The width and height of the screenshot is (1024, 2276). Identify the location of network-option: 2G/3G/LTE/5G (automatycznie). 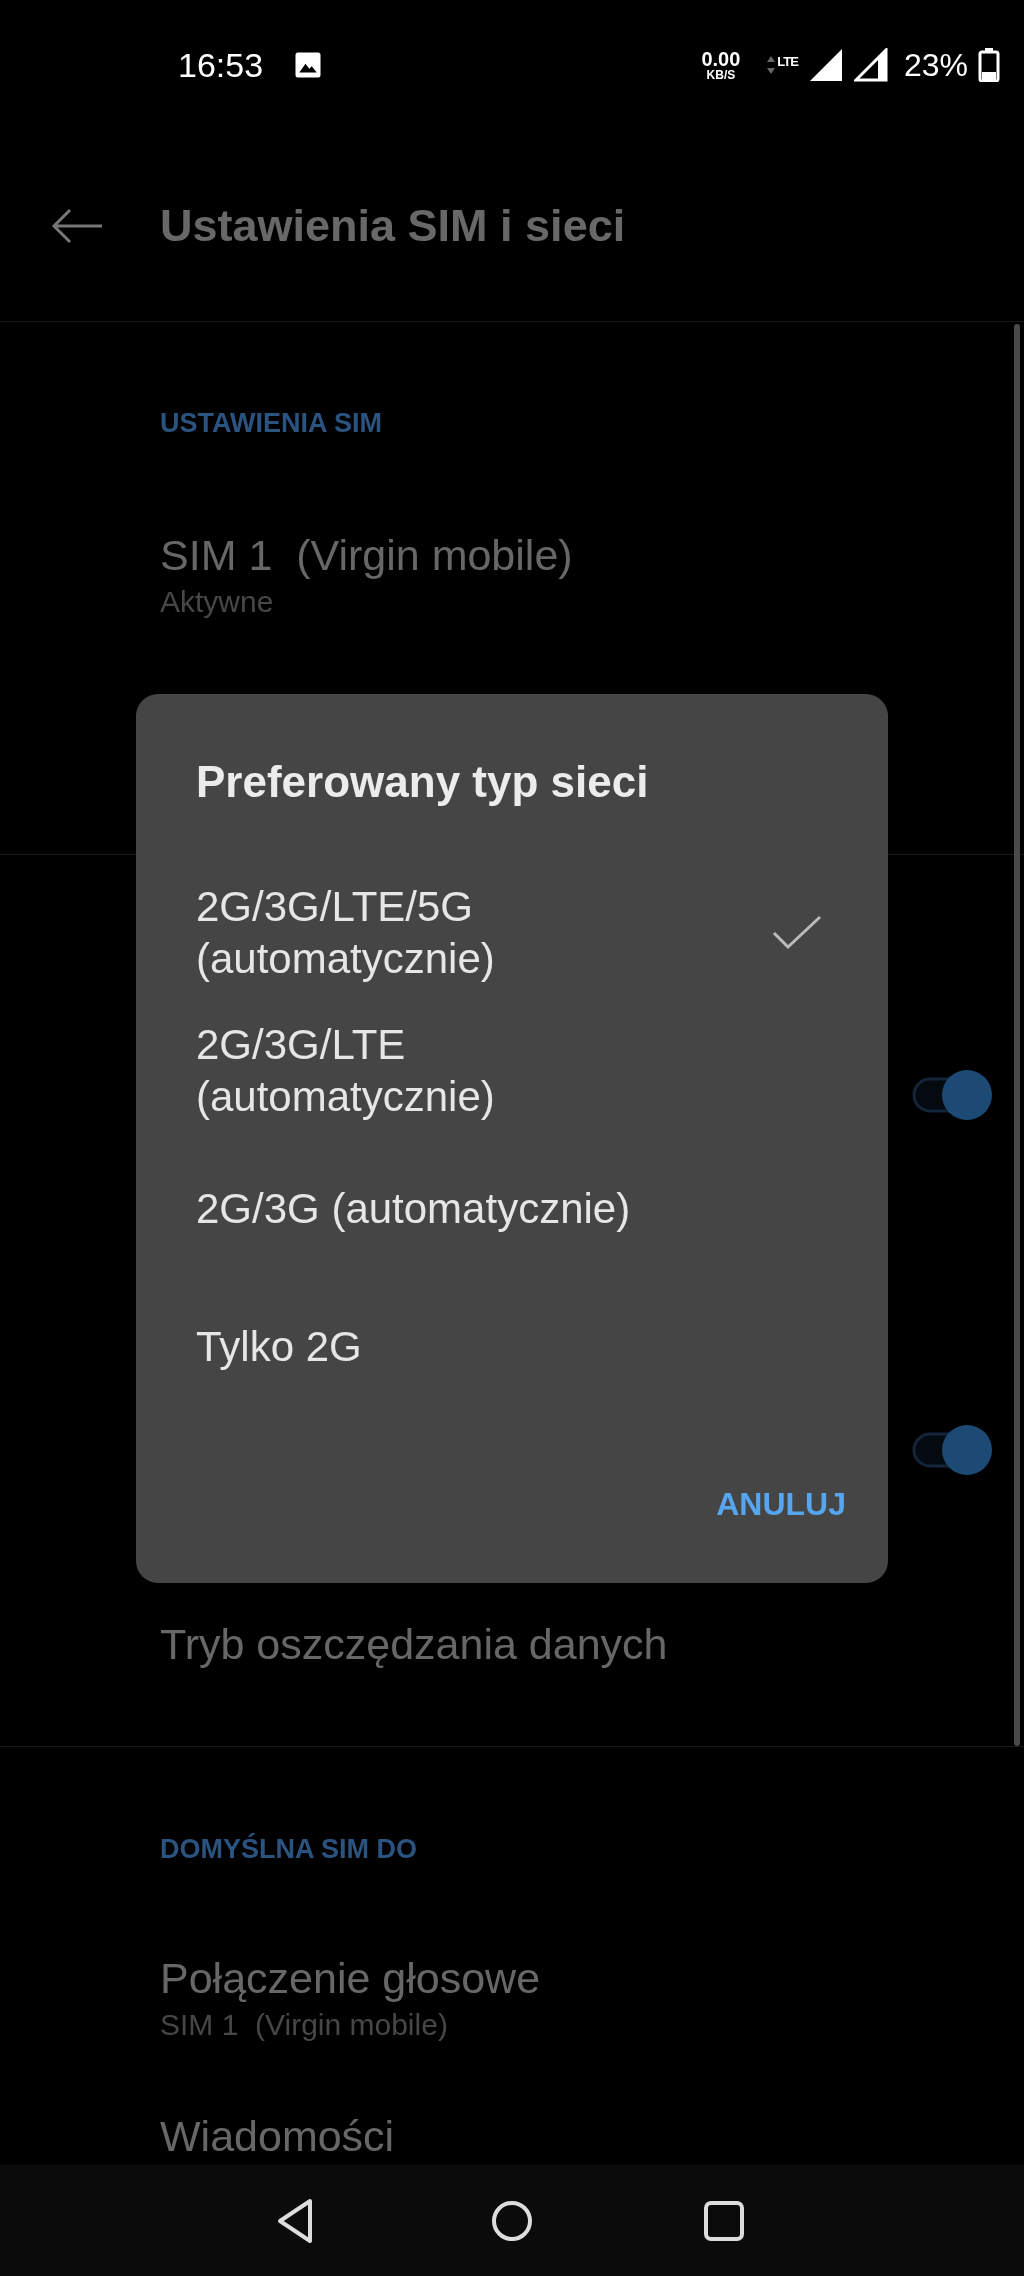
(531, 933).